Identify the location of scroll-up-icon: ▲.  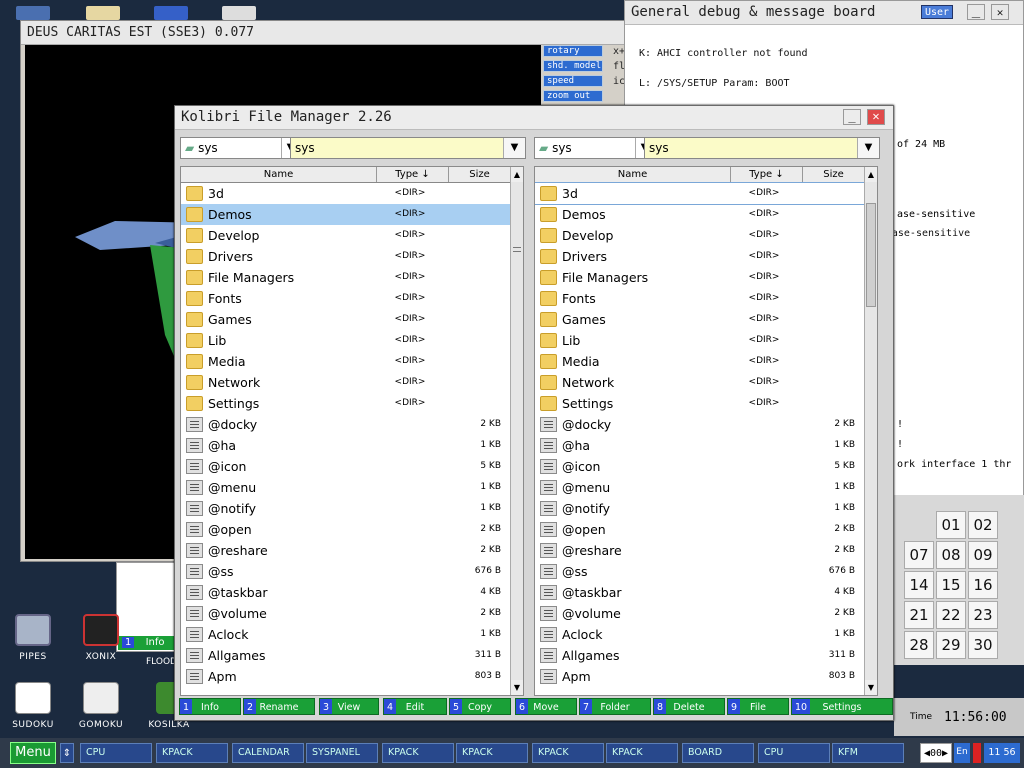
(871, 174).